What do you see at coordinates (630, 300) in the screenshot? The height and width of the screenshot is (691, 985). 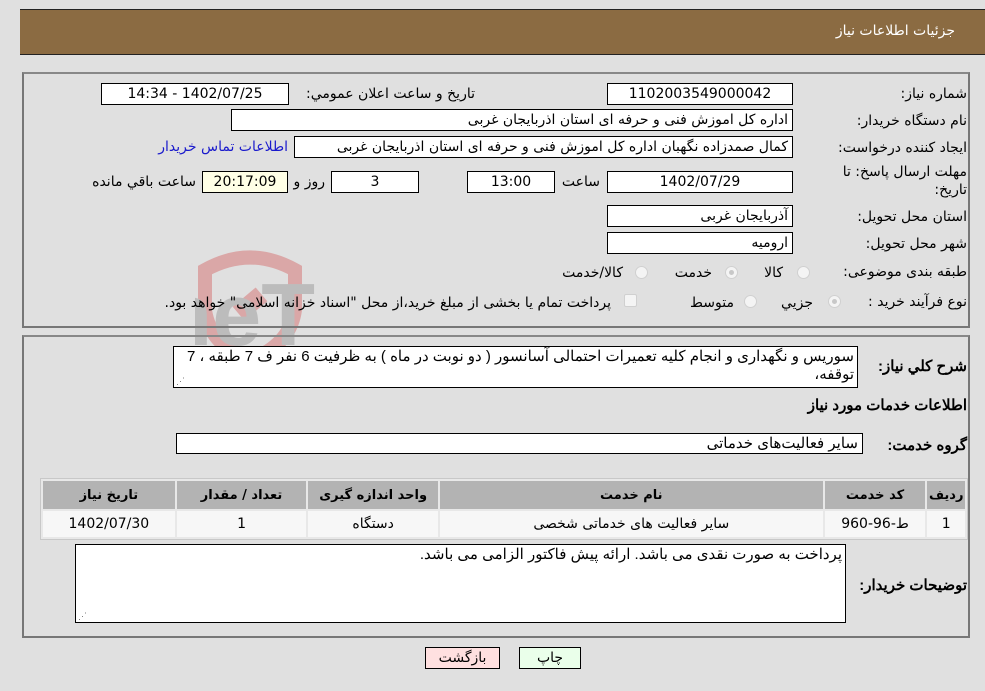 I see `treasury-checkbox` at bounding box center [630, 300].